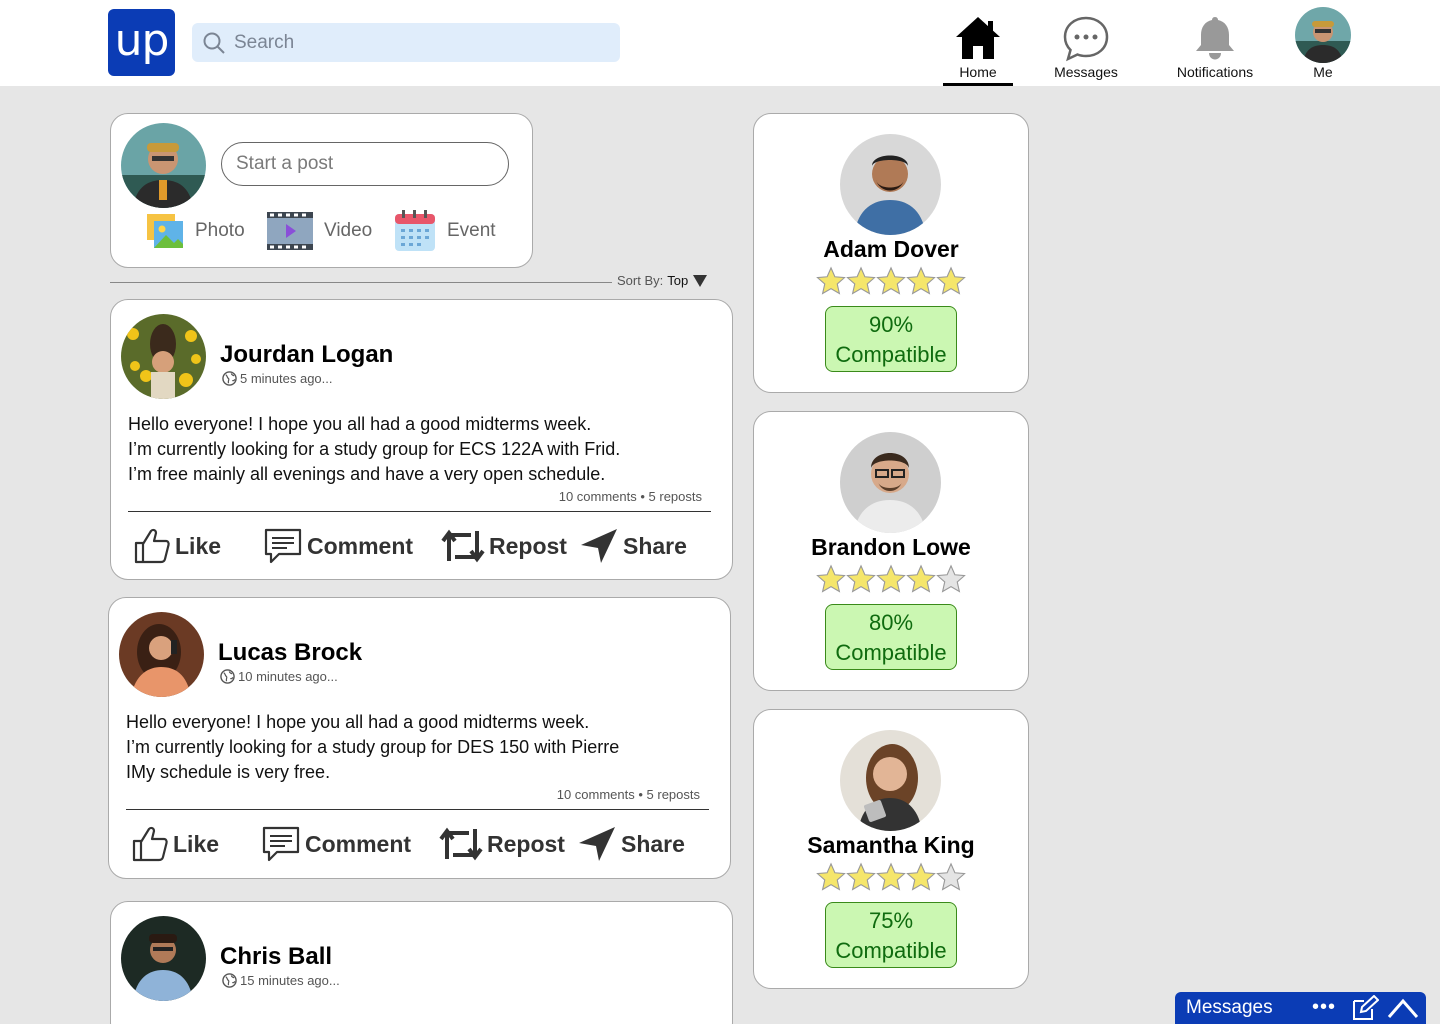 This screenshot has height=1024, width=1440. What do you see at coordinates (281, 844) in the screenshot?
I see `comment-icon` at bounding box center [281, 844].